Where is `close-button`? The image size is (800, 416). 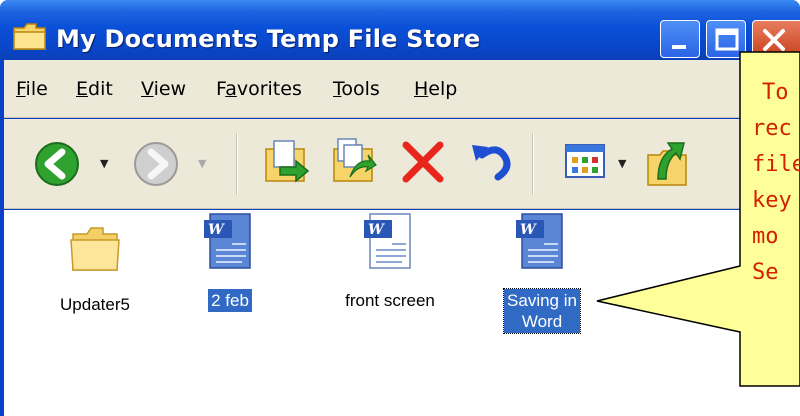
close-button is located at coordinates (776, 39).